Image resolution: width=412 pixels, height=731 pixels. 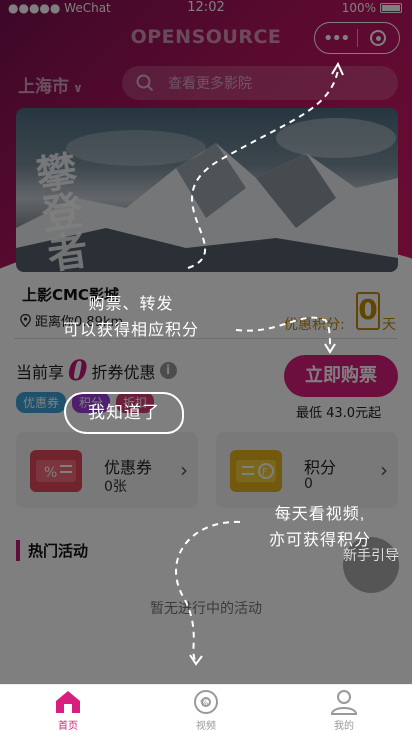 I want to click on overlay-hint-video: 每天看视频, 亦可获得积分, so click(x=320, y=528).